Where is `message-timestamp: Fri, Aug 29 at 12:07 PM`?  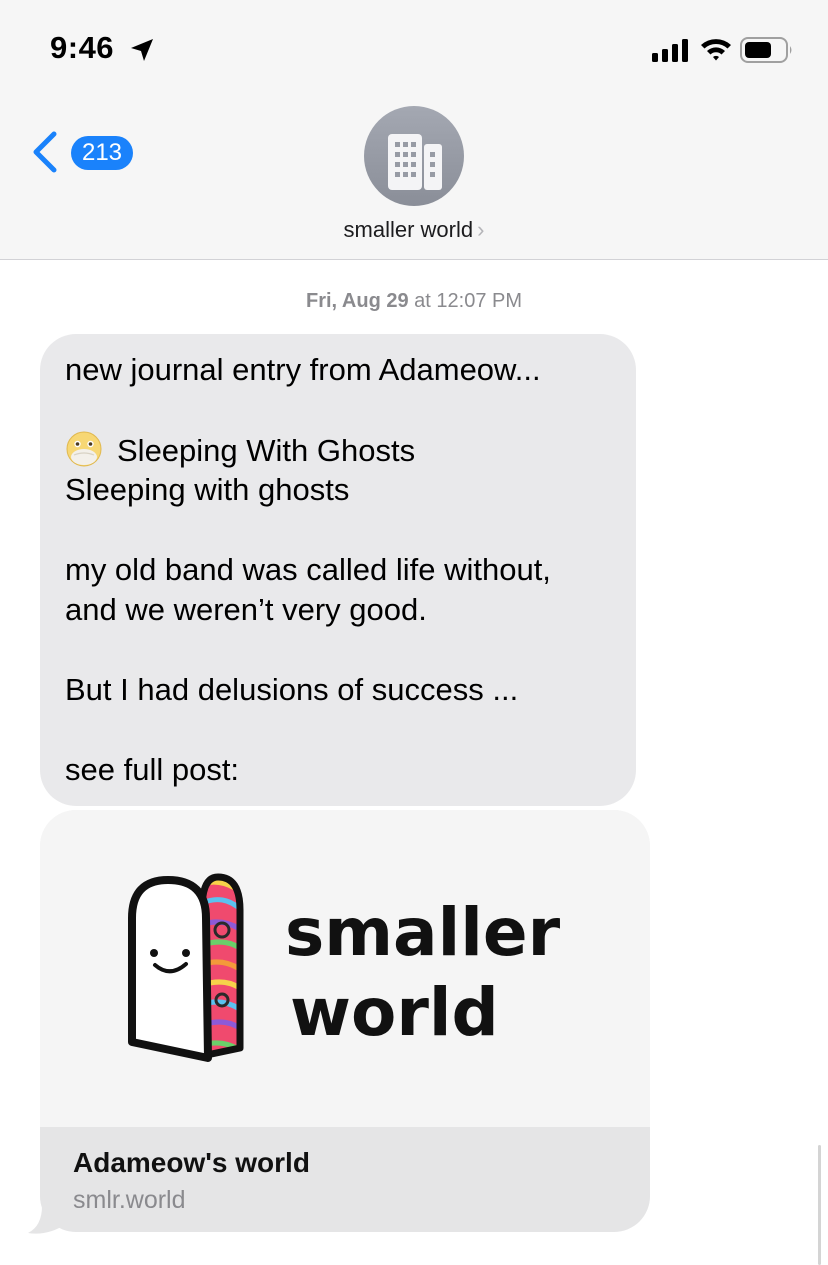
message-timestamp: Fri, Aug 29 at 12:07 PM is located at coordinates (414, 301).